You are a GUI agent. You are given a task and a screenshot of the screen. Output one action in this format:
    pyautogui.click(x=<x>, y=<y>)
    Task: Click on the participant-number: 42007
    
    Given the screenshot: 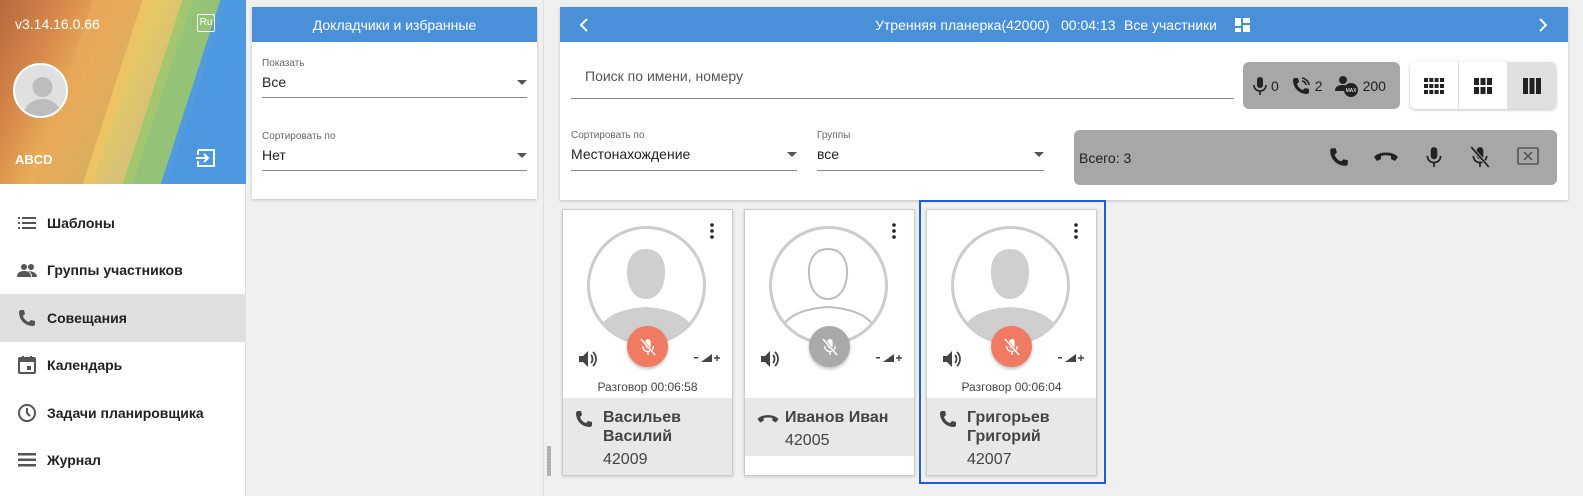 What is the action you would take?
    pyautogui.click(x=989, y=459)
    